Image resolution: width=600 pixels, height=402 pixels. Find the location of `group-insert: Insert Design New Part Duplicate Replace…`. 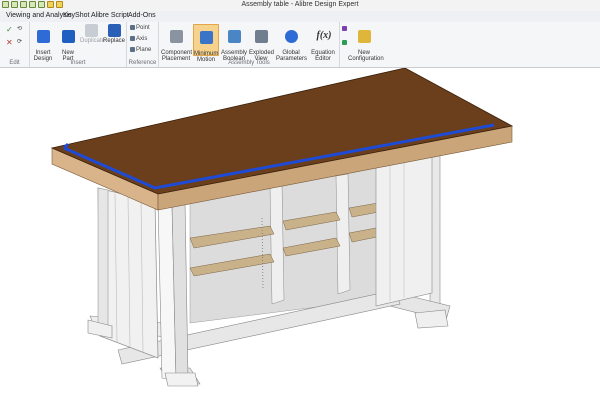

group-insert: Insert Design New Part Duplicate Replace… is located at coordinates (78, 44).